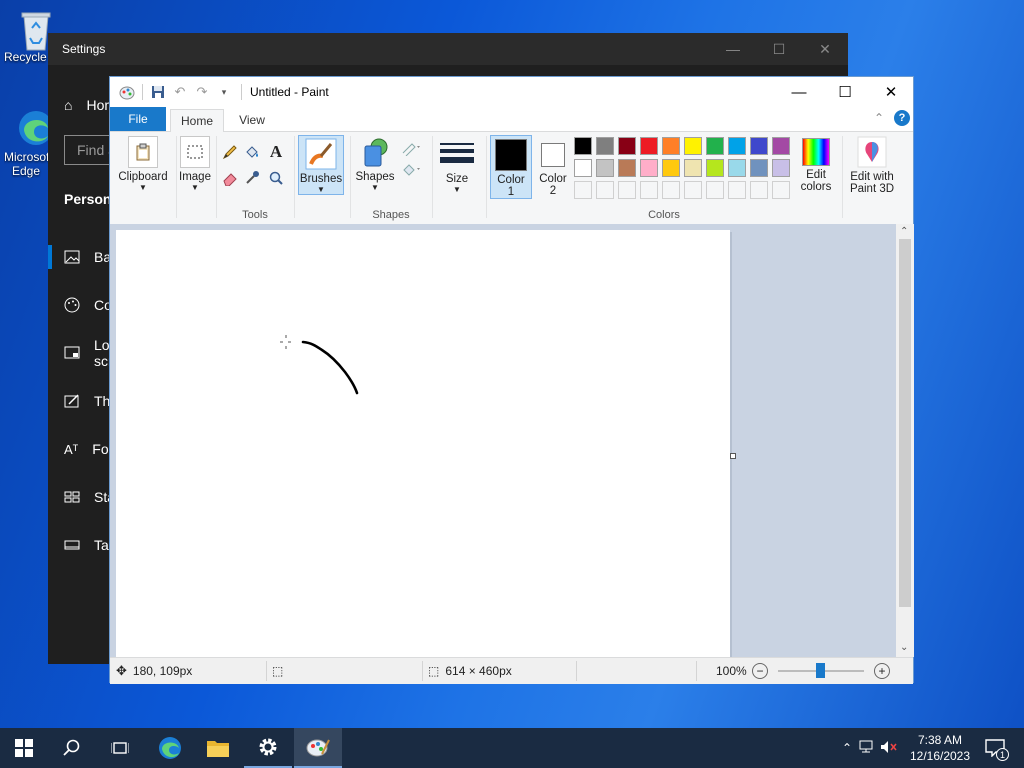  Describe the element at coordinates (87, 449) in the screenshot. I see `settings-item-fonts: Aᵀ Fonts` at that location.